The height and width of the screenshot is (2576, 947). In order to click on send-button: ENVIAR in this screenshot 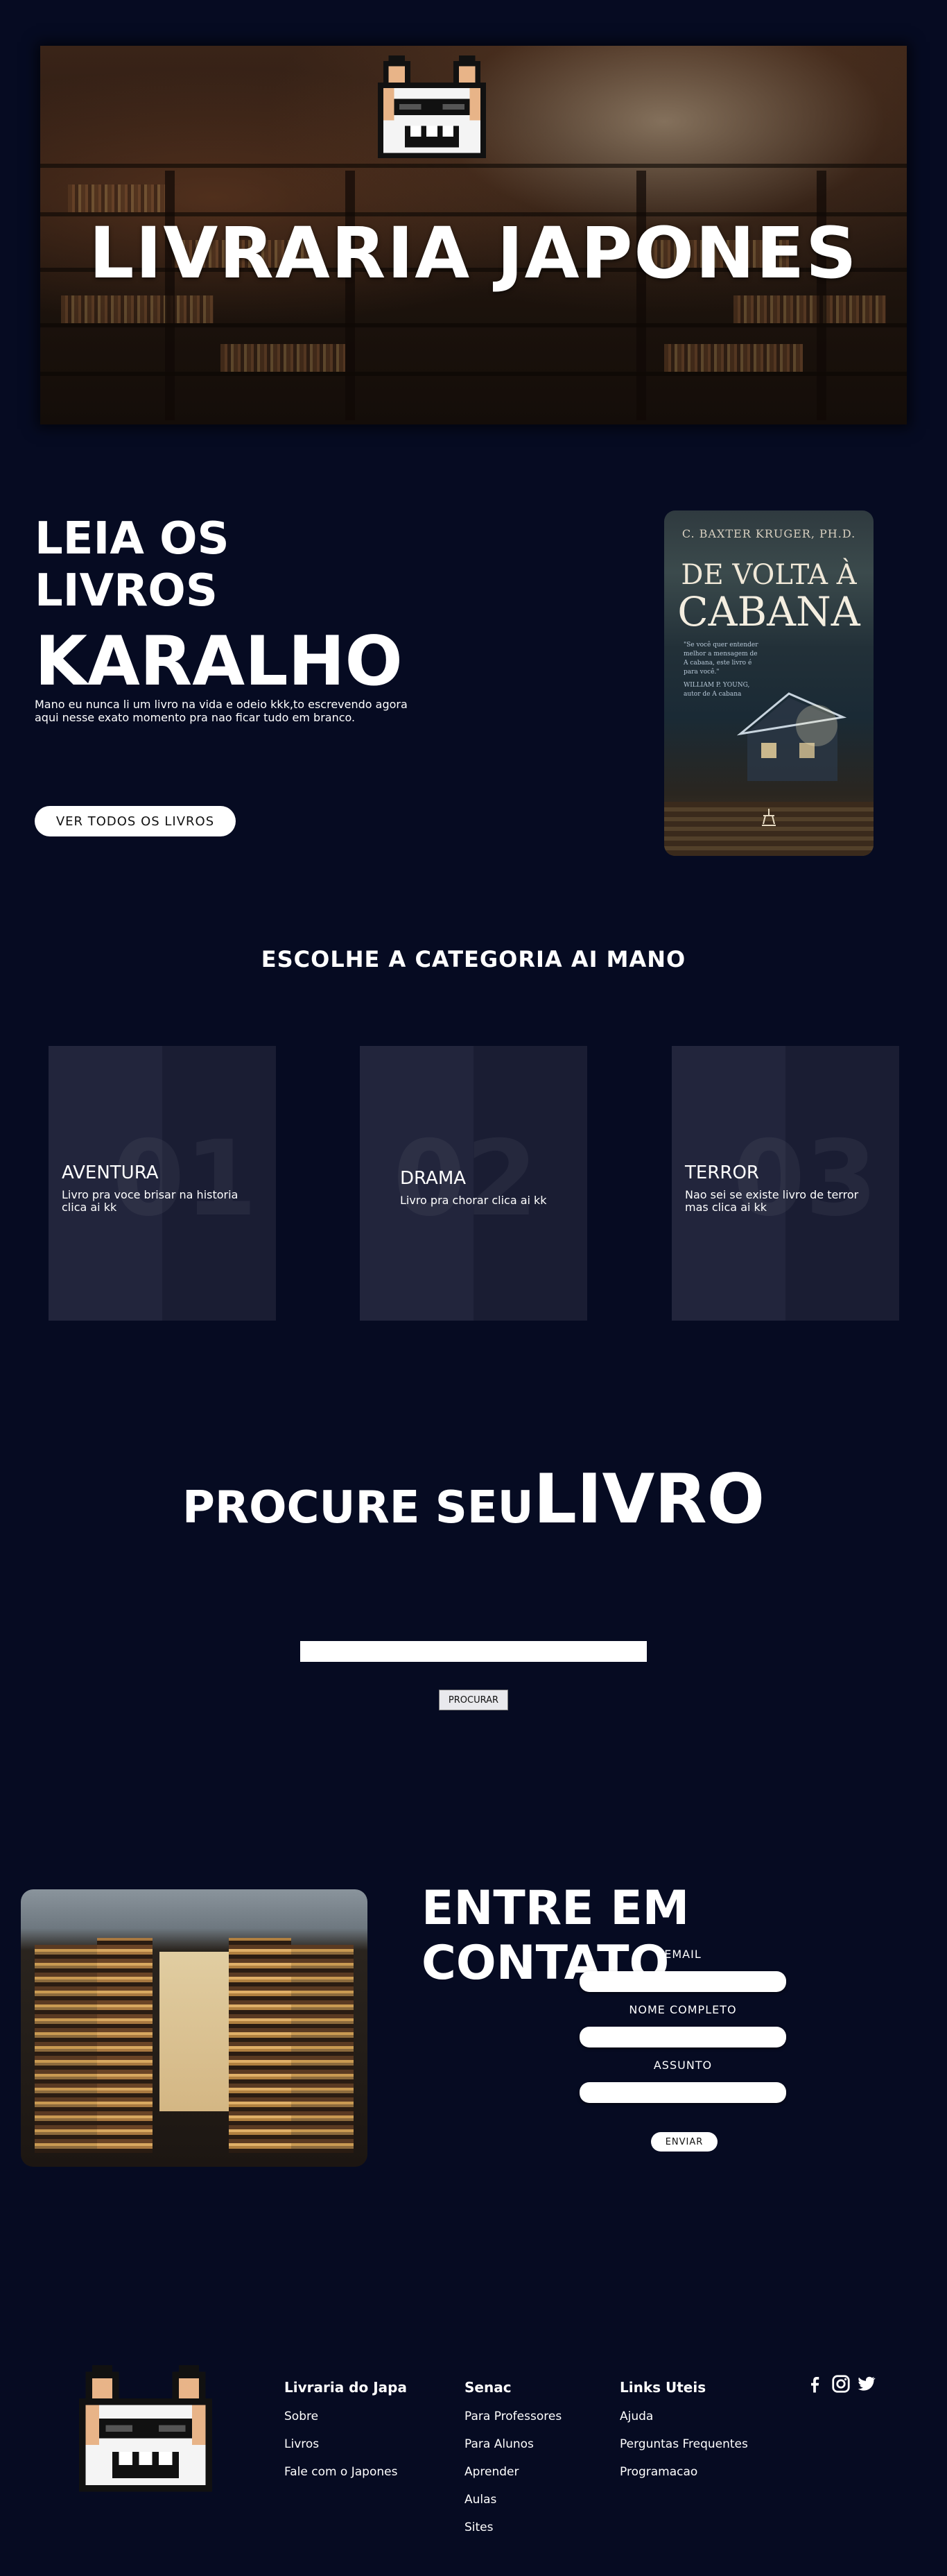, I will do `click(684, 2142)`.